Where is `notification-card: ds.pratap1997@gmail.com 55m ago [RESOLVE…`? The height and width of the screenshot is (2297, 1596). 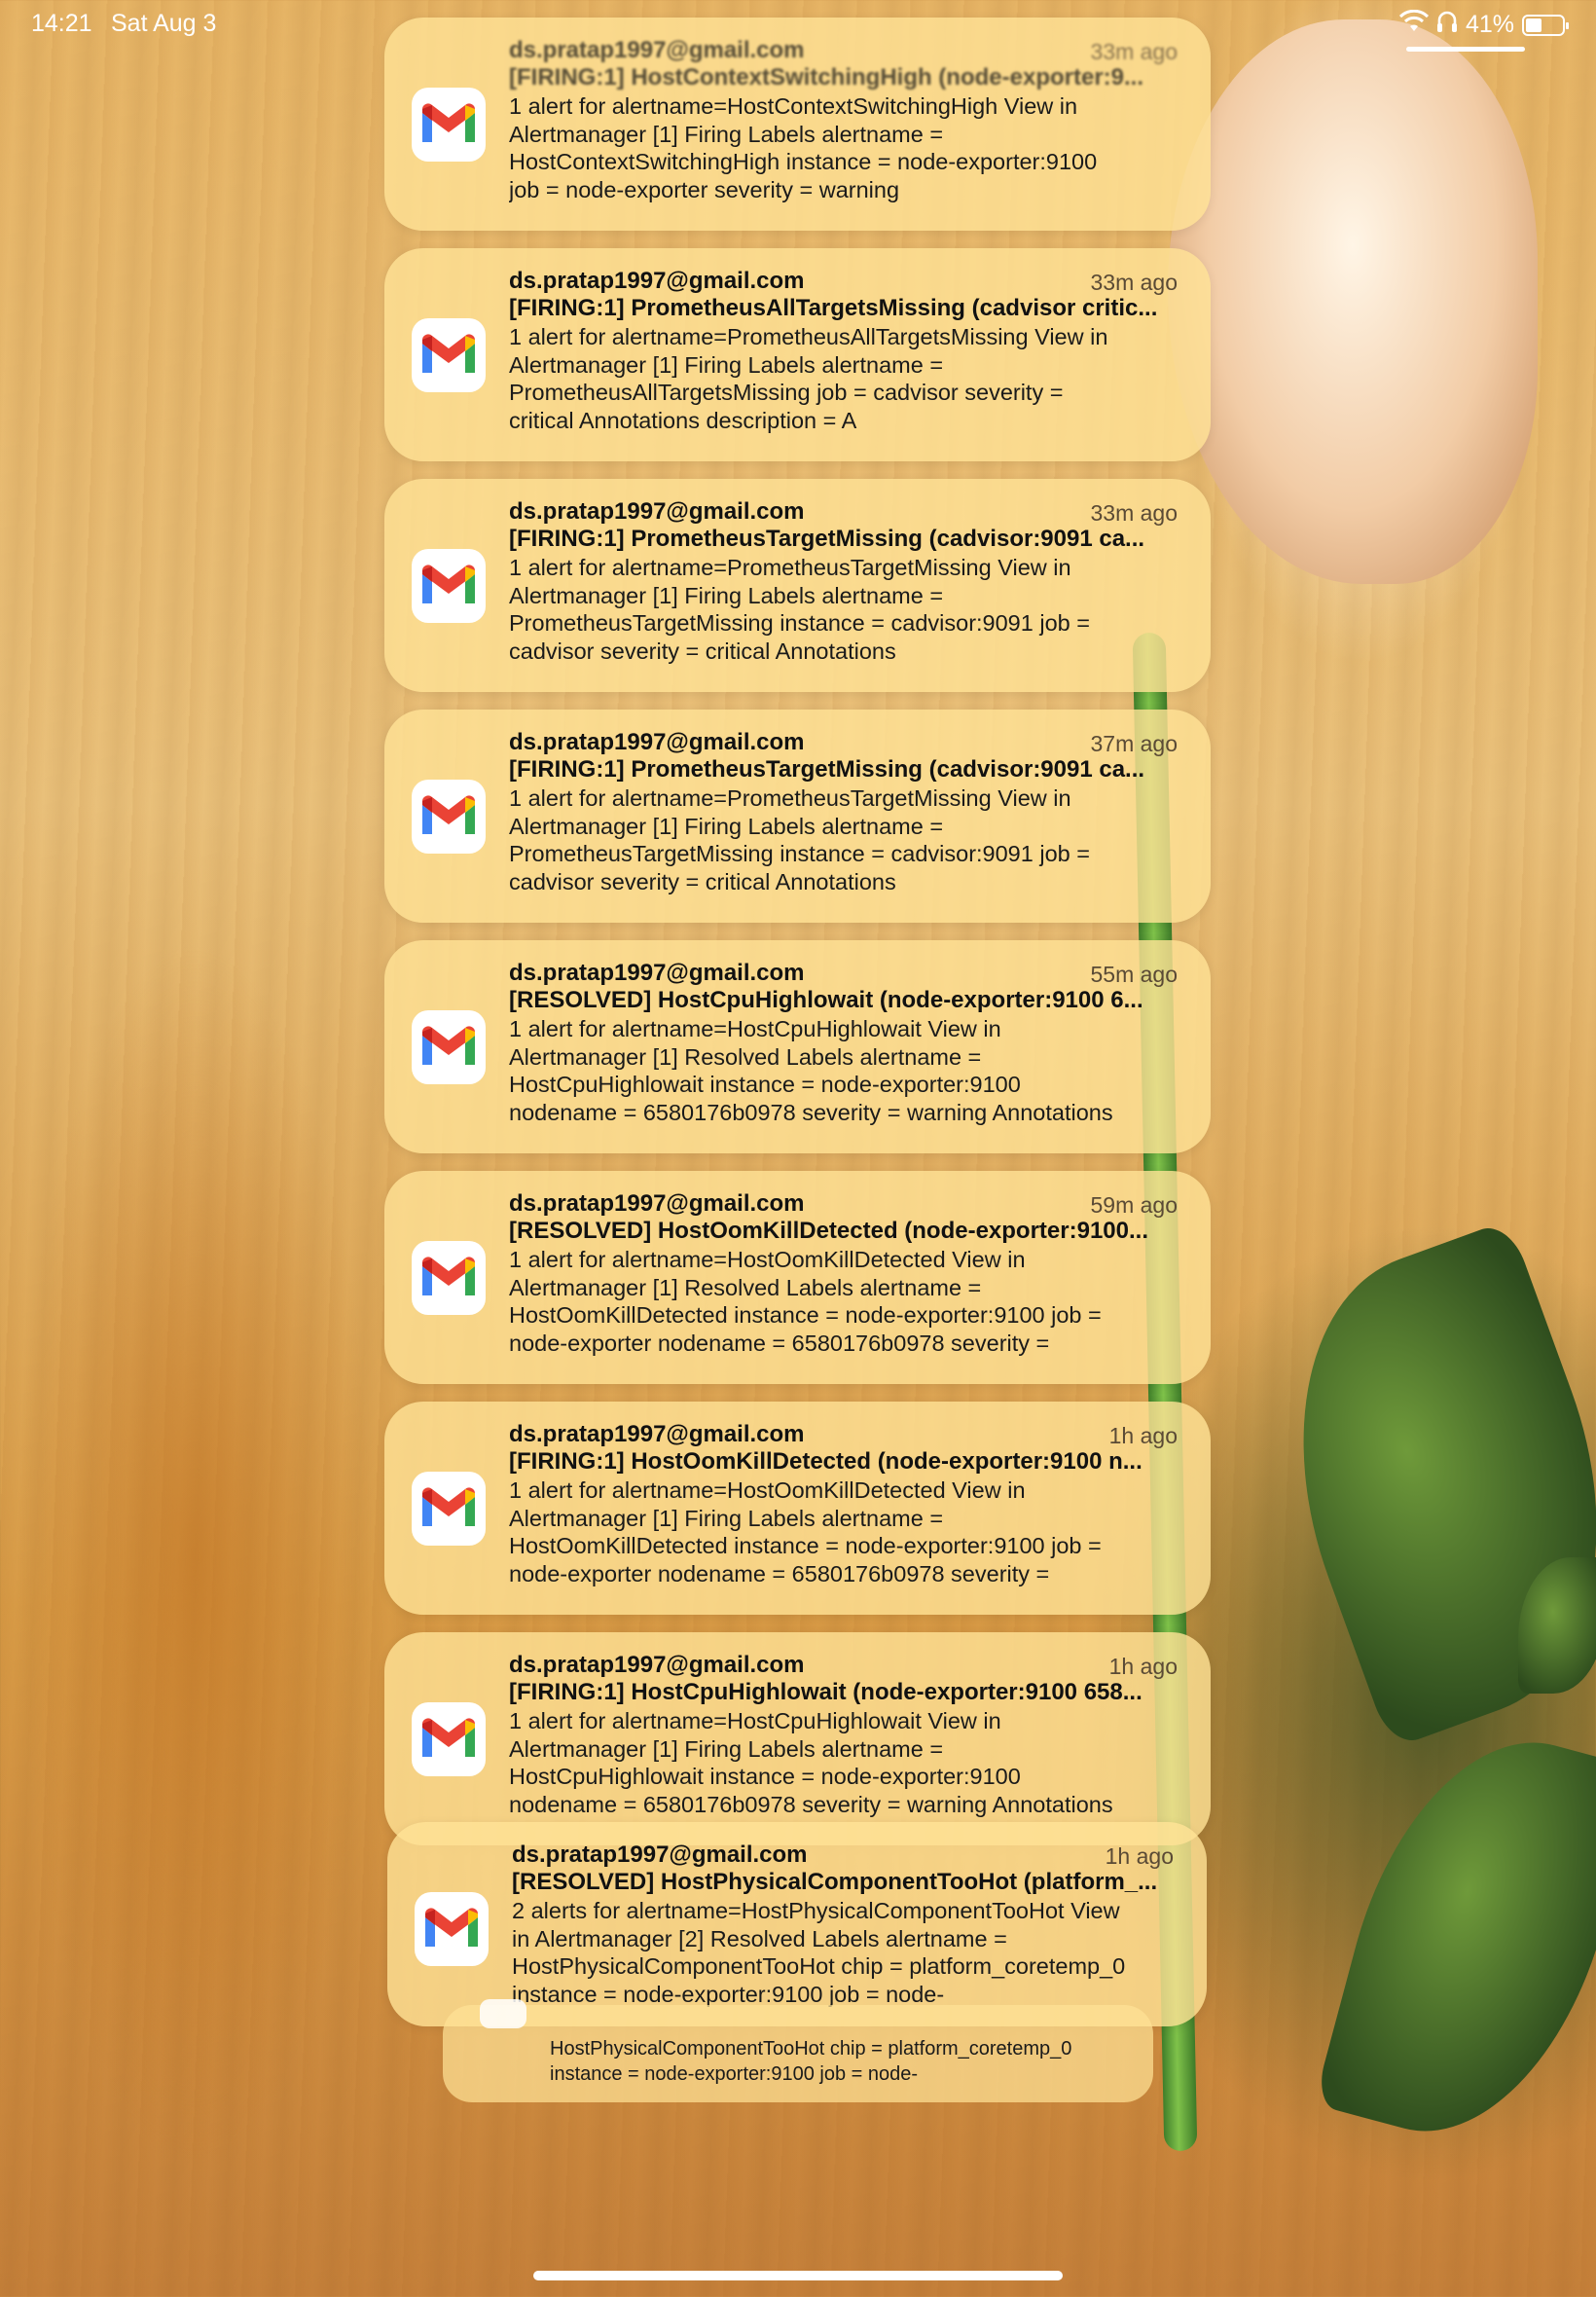 notification-card: ds.pratap1997@gmail.com 55m ago [RESOLVE… is located at coordinates (798, 1046).